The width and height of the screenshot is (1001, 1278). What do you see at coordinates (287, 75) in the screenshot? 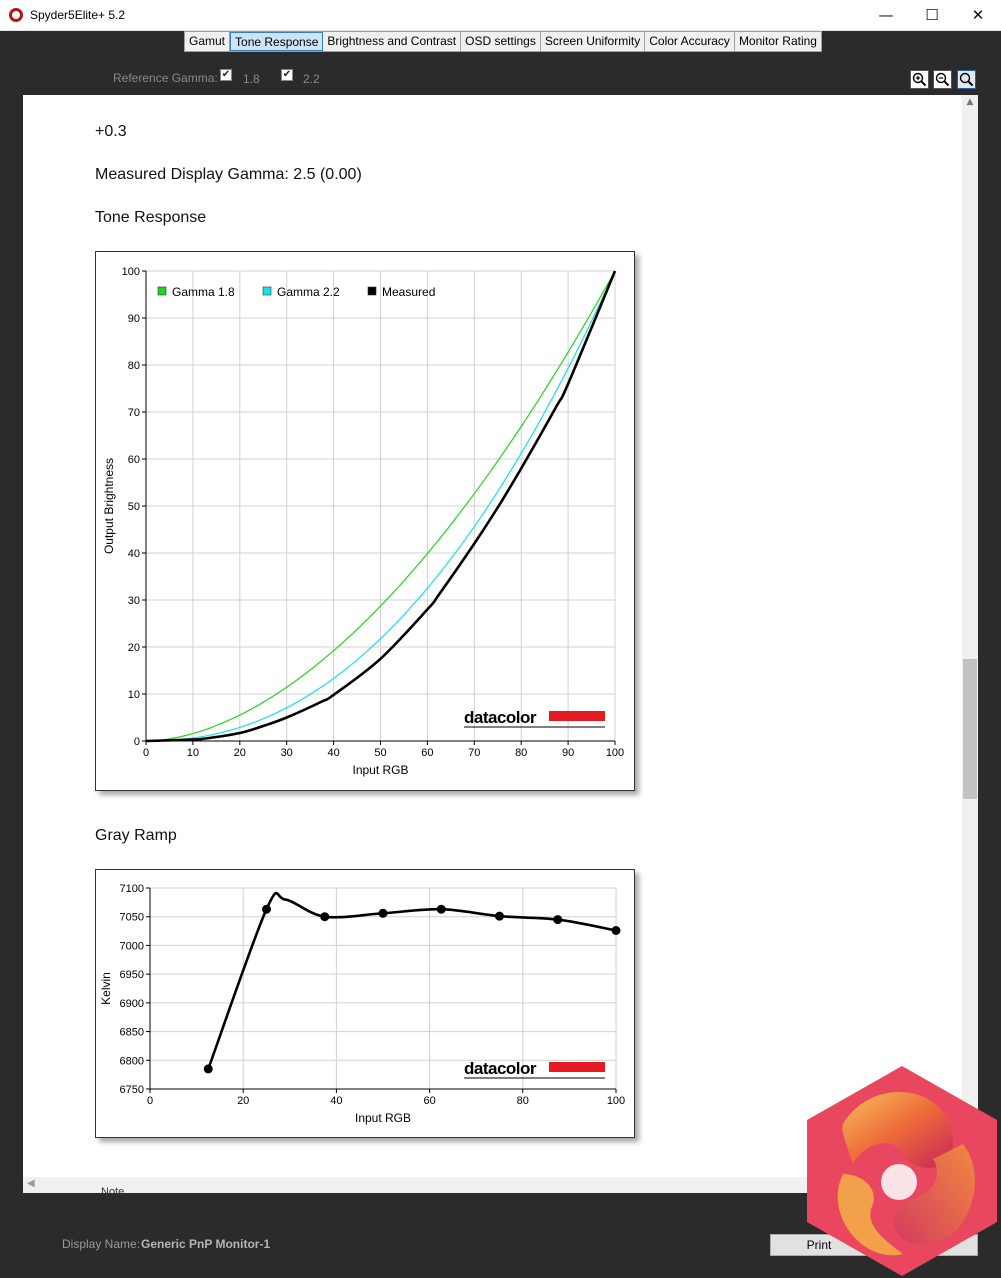
I see `gamma-2-2-checkbox: ✔` at bounding box center [287, 75].